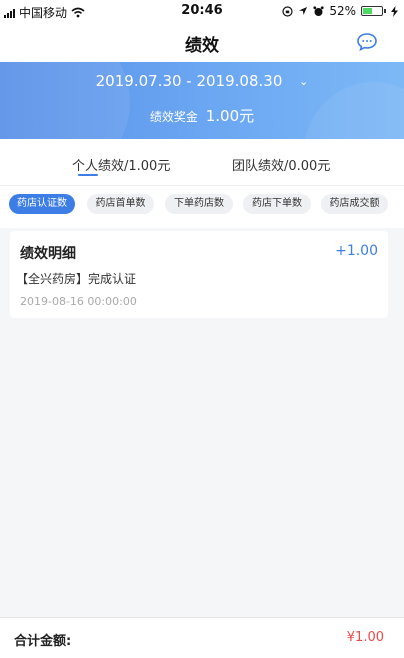 The width and height of the screenshot is (404, 658). What do you see at coordinates (354, 204) in the screenshot?
I see `chip-pharmacy-turnover: 药店成交额` at bounding box center [354, 204].